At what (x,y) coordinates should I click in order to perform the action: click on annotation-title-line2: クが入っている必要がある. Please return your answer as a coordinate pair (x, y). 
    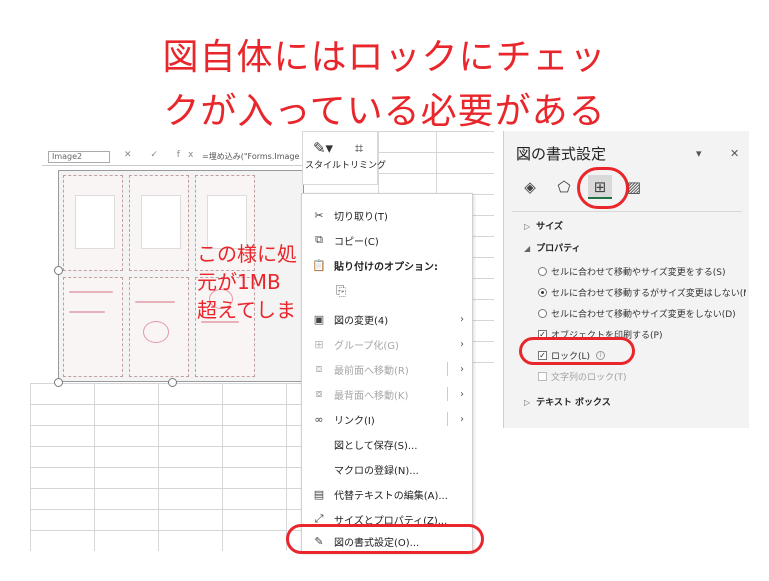
    Looking at the image, I should click on (384, 111).